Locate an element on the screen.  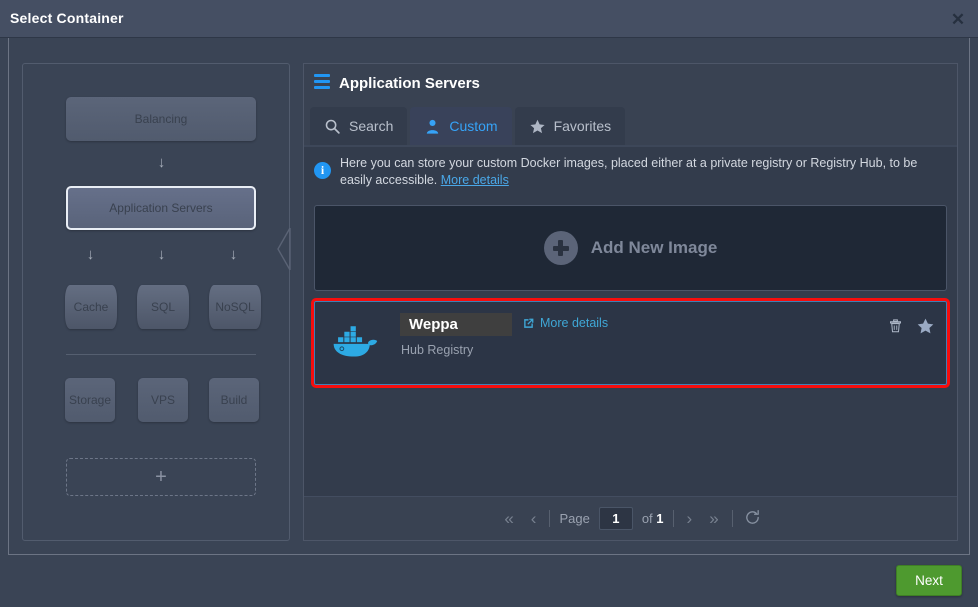
topology-node-label: Build is located at coordinates (234, 400).